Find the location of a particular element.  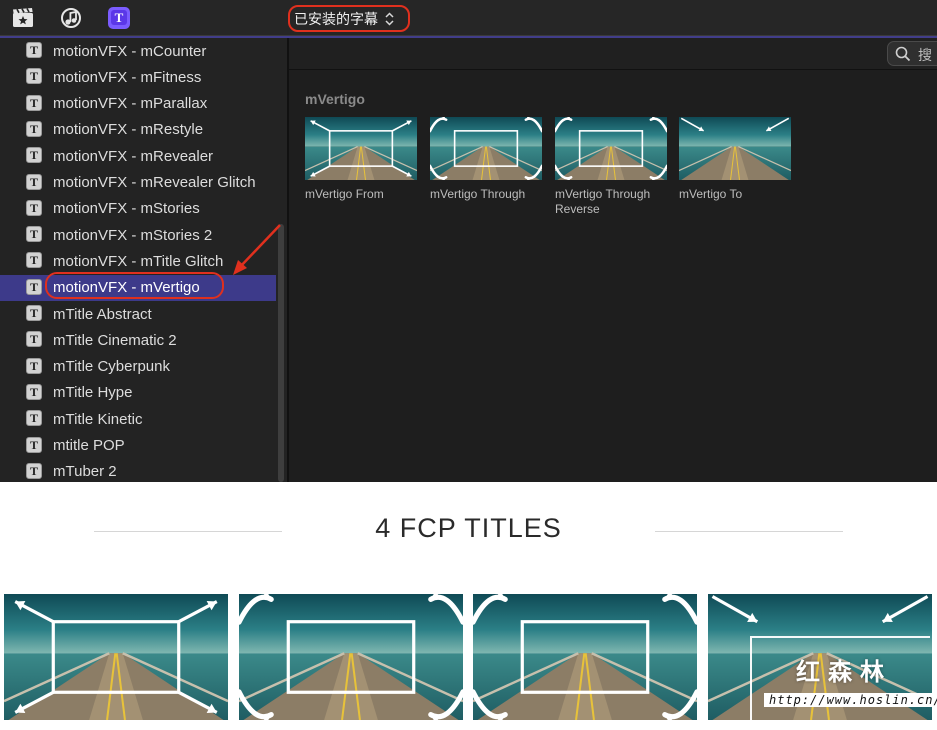

sidebar-item: TmotionVFX - mRevealer Glitch is located at coordinates (138, 183).